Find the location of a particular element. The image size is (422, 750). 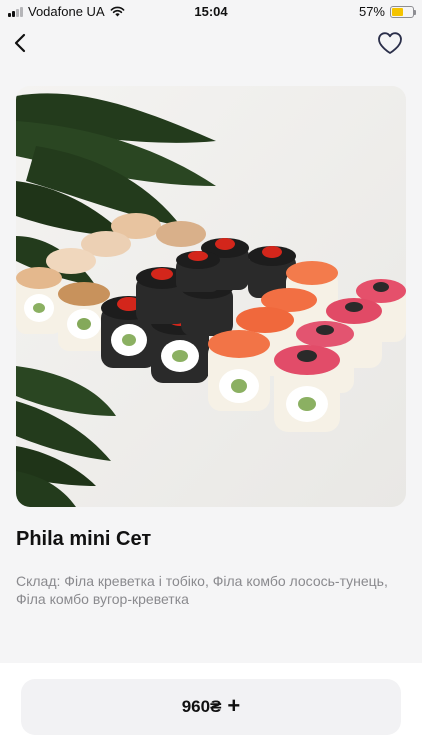

product-title: Phila mini Сет is located at coordinates (84, 539).